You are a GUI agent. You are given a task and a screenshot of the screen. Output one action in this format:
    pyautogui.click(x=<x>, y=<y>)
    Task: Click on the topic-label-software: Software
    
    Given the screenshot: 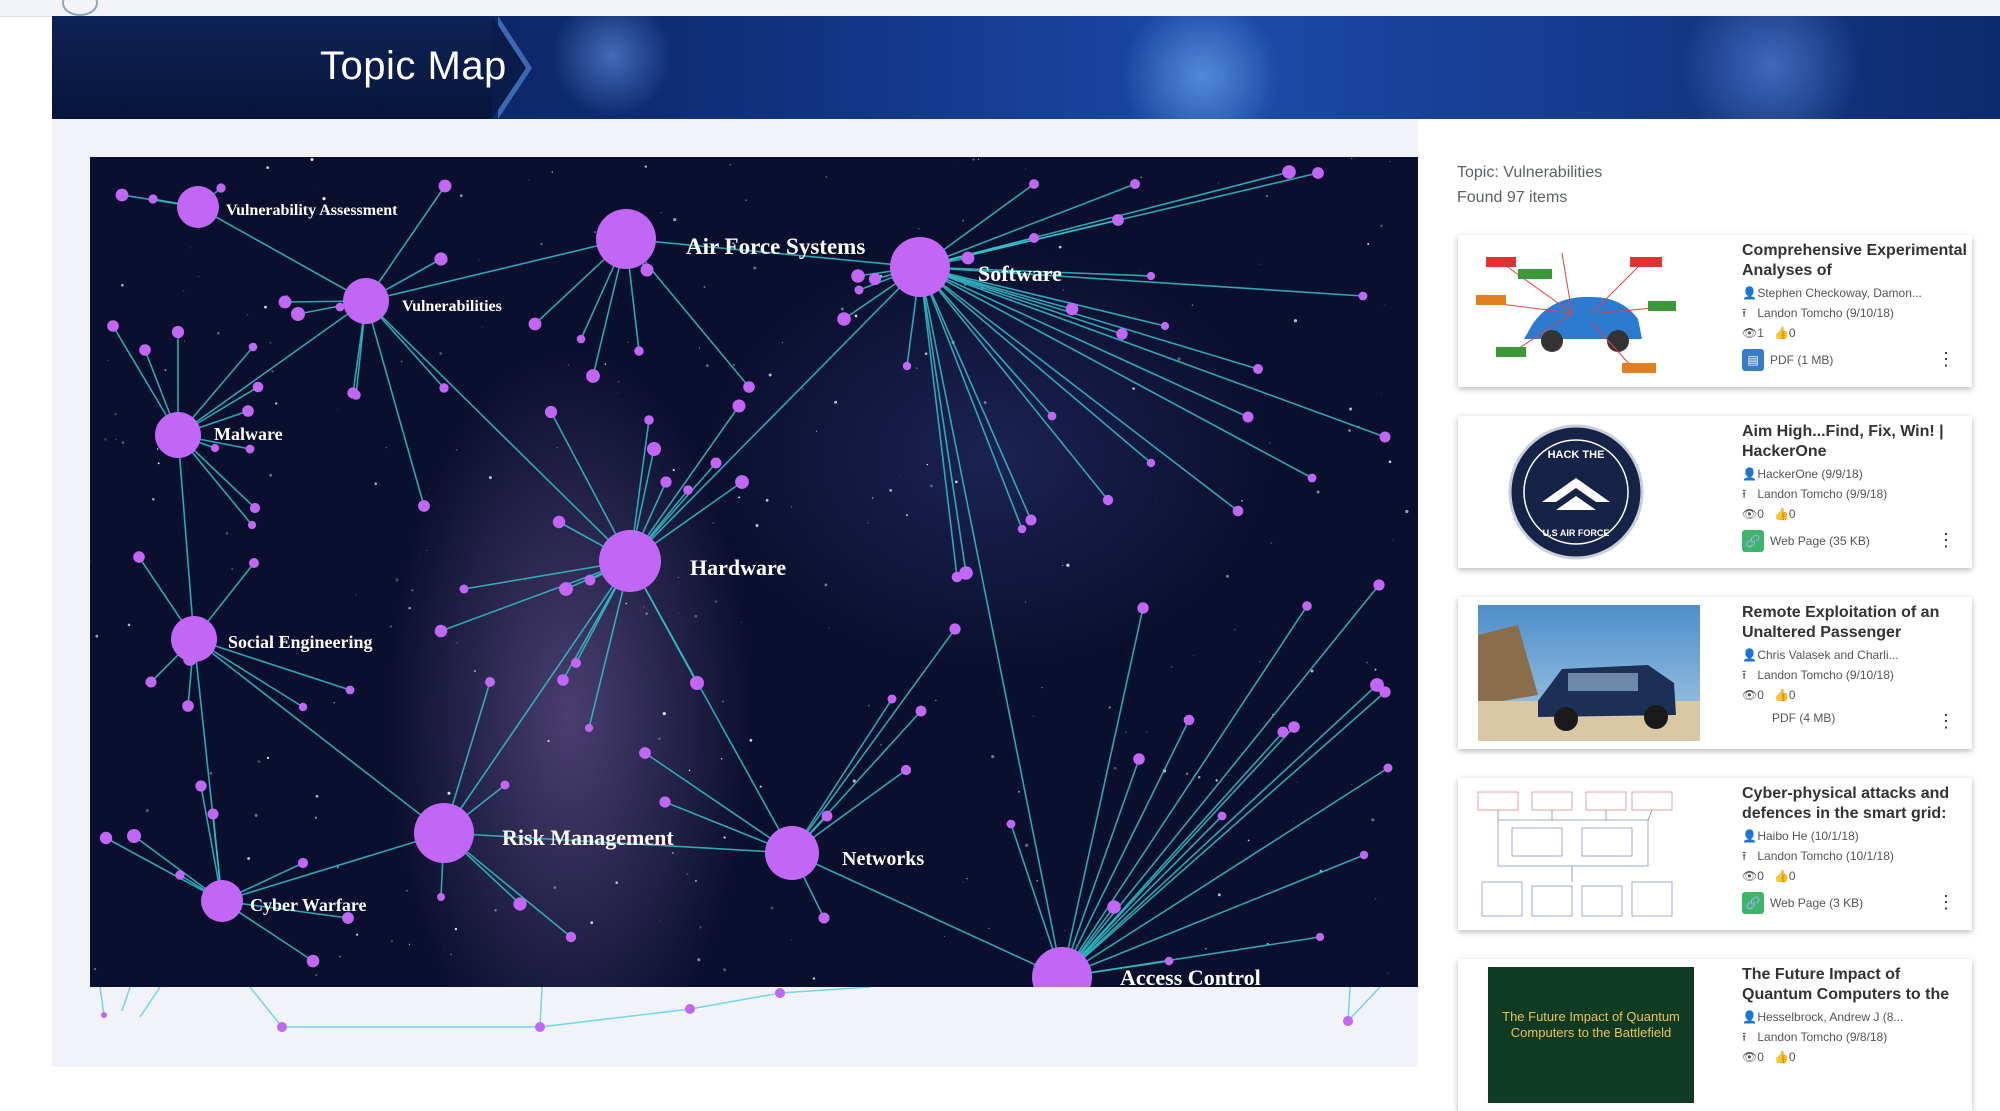 What is the action you would take?
    pyautogui.click(x=1020, y=273)
    